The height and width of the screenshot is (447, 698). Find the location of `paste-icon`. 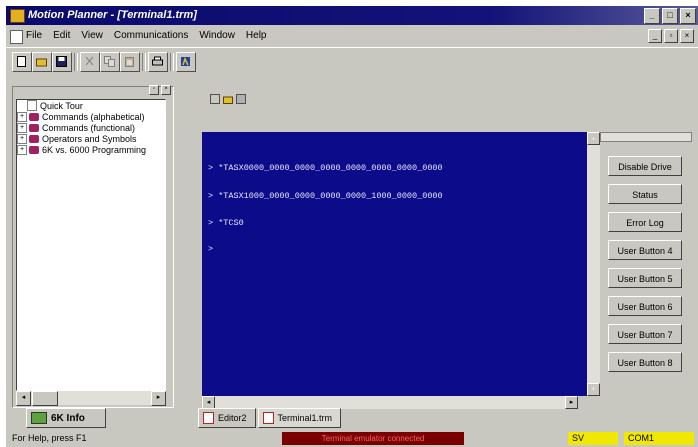

paste-icon is located at coordinates (129, 62).